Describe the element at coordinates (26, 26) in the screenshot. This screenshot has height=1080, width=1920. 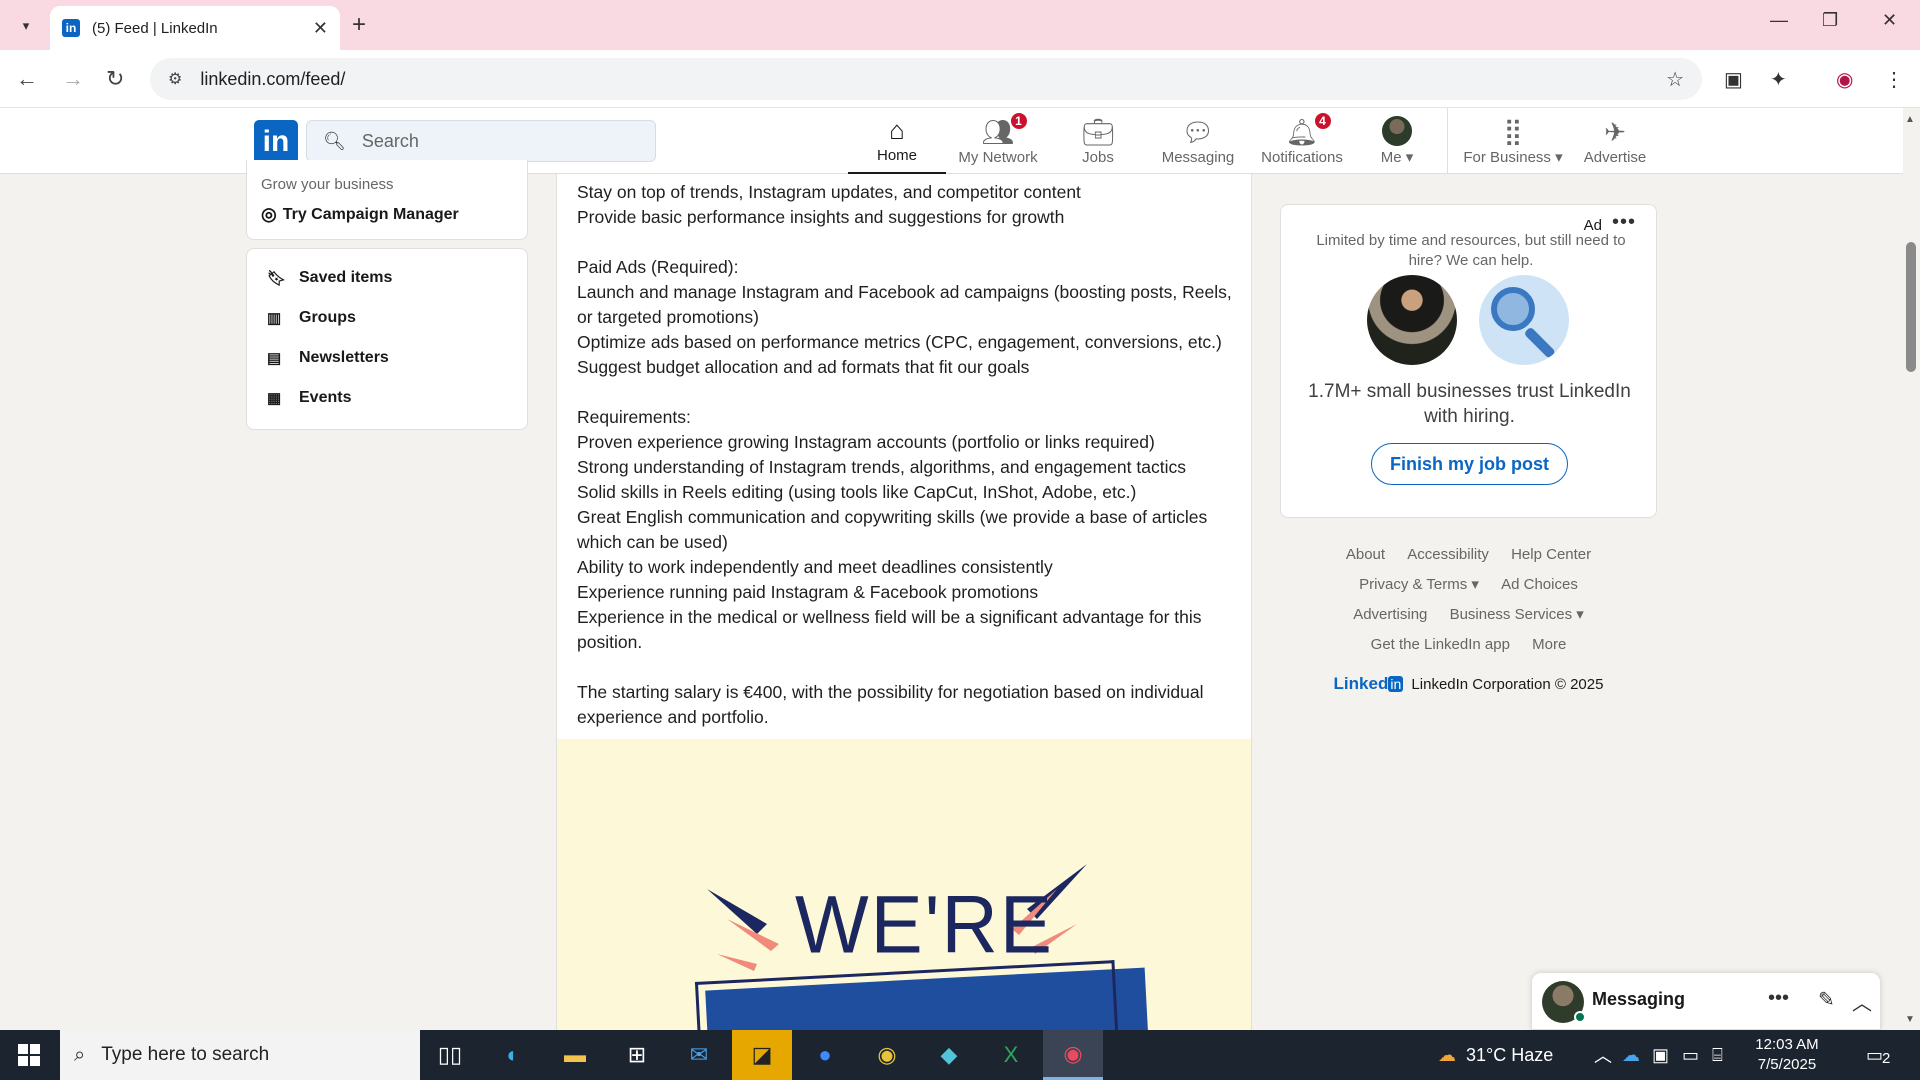
I see `tab-search-chevron-icon: ▾` at that location.